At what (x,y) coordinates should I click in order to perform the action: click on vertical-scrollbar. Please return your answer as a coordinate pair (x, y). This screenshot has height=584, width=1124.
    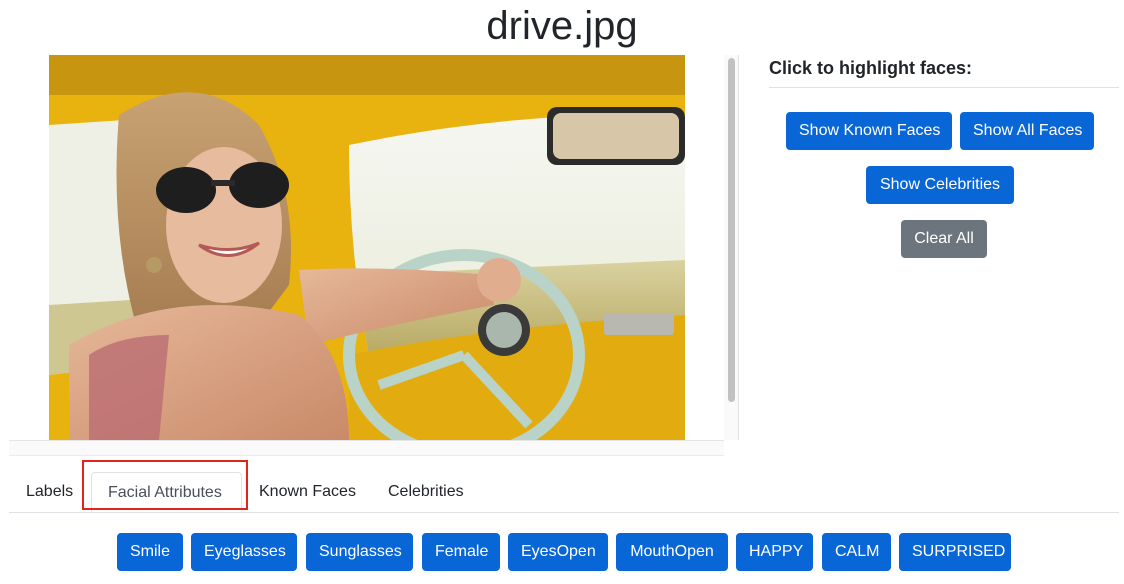
    Looking at the image, I should click on (731, 247).